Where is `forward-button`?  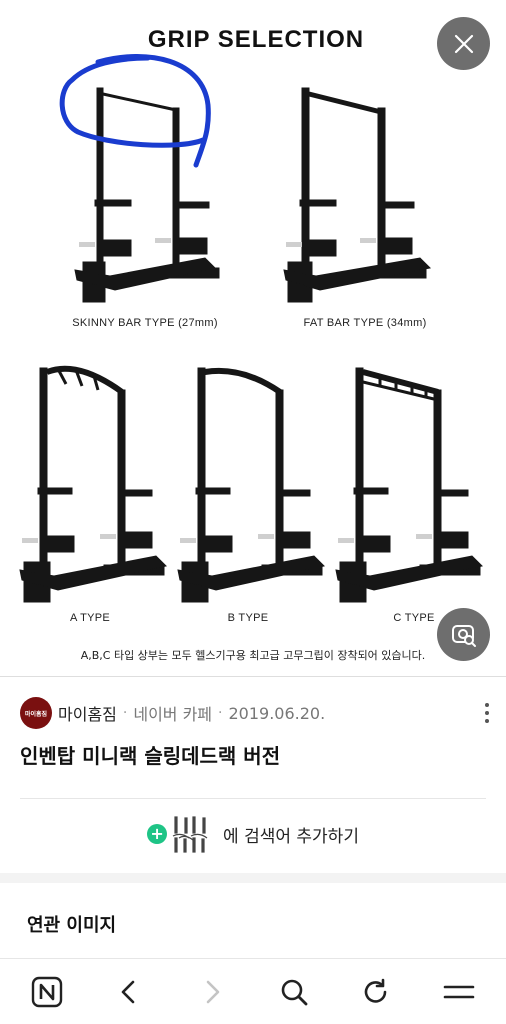
forward-button is located at coordinates (212, 992).